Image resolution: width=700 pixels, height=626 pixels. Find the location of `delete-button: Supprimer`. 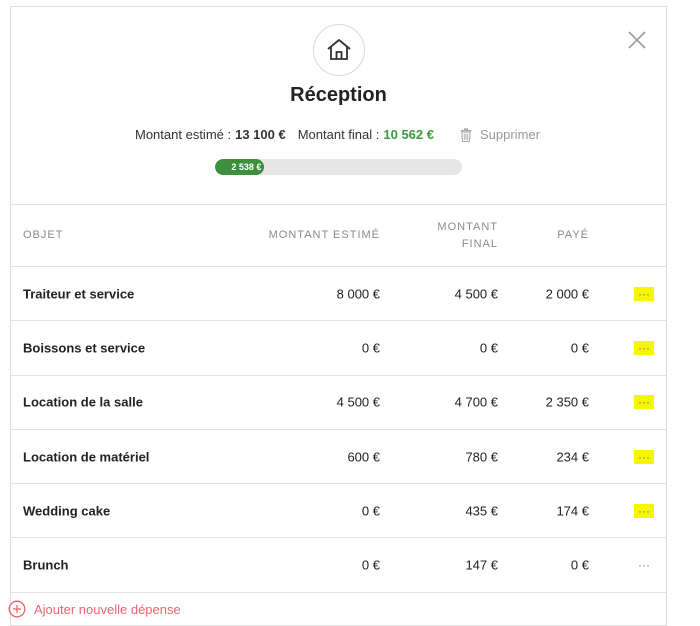

delete-button: Supprimer is located at coordinates (500, 134).